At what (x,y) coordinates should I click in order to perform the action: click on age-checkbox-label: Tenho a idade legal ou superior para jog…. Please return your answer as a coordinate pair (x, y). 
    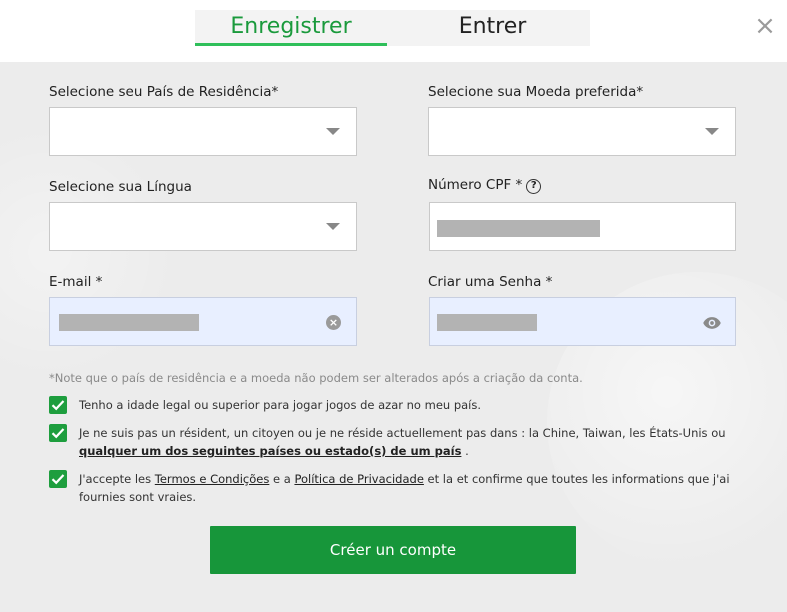
    Looking at the image, I should click on (280, 405).